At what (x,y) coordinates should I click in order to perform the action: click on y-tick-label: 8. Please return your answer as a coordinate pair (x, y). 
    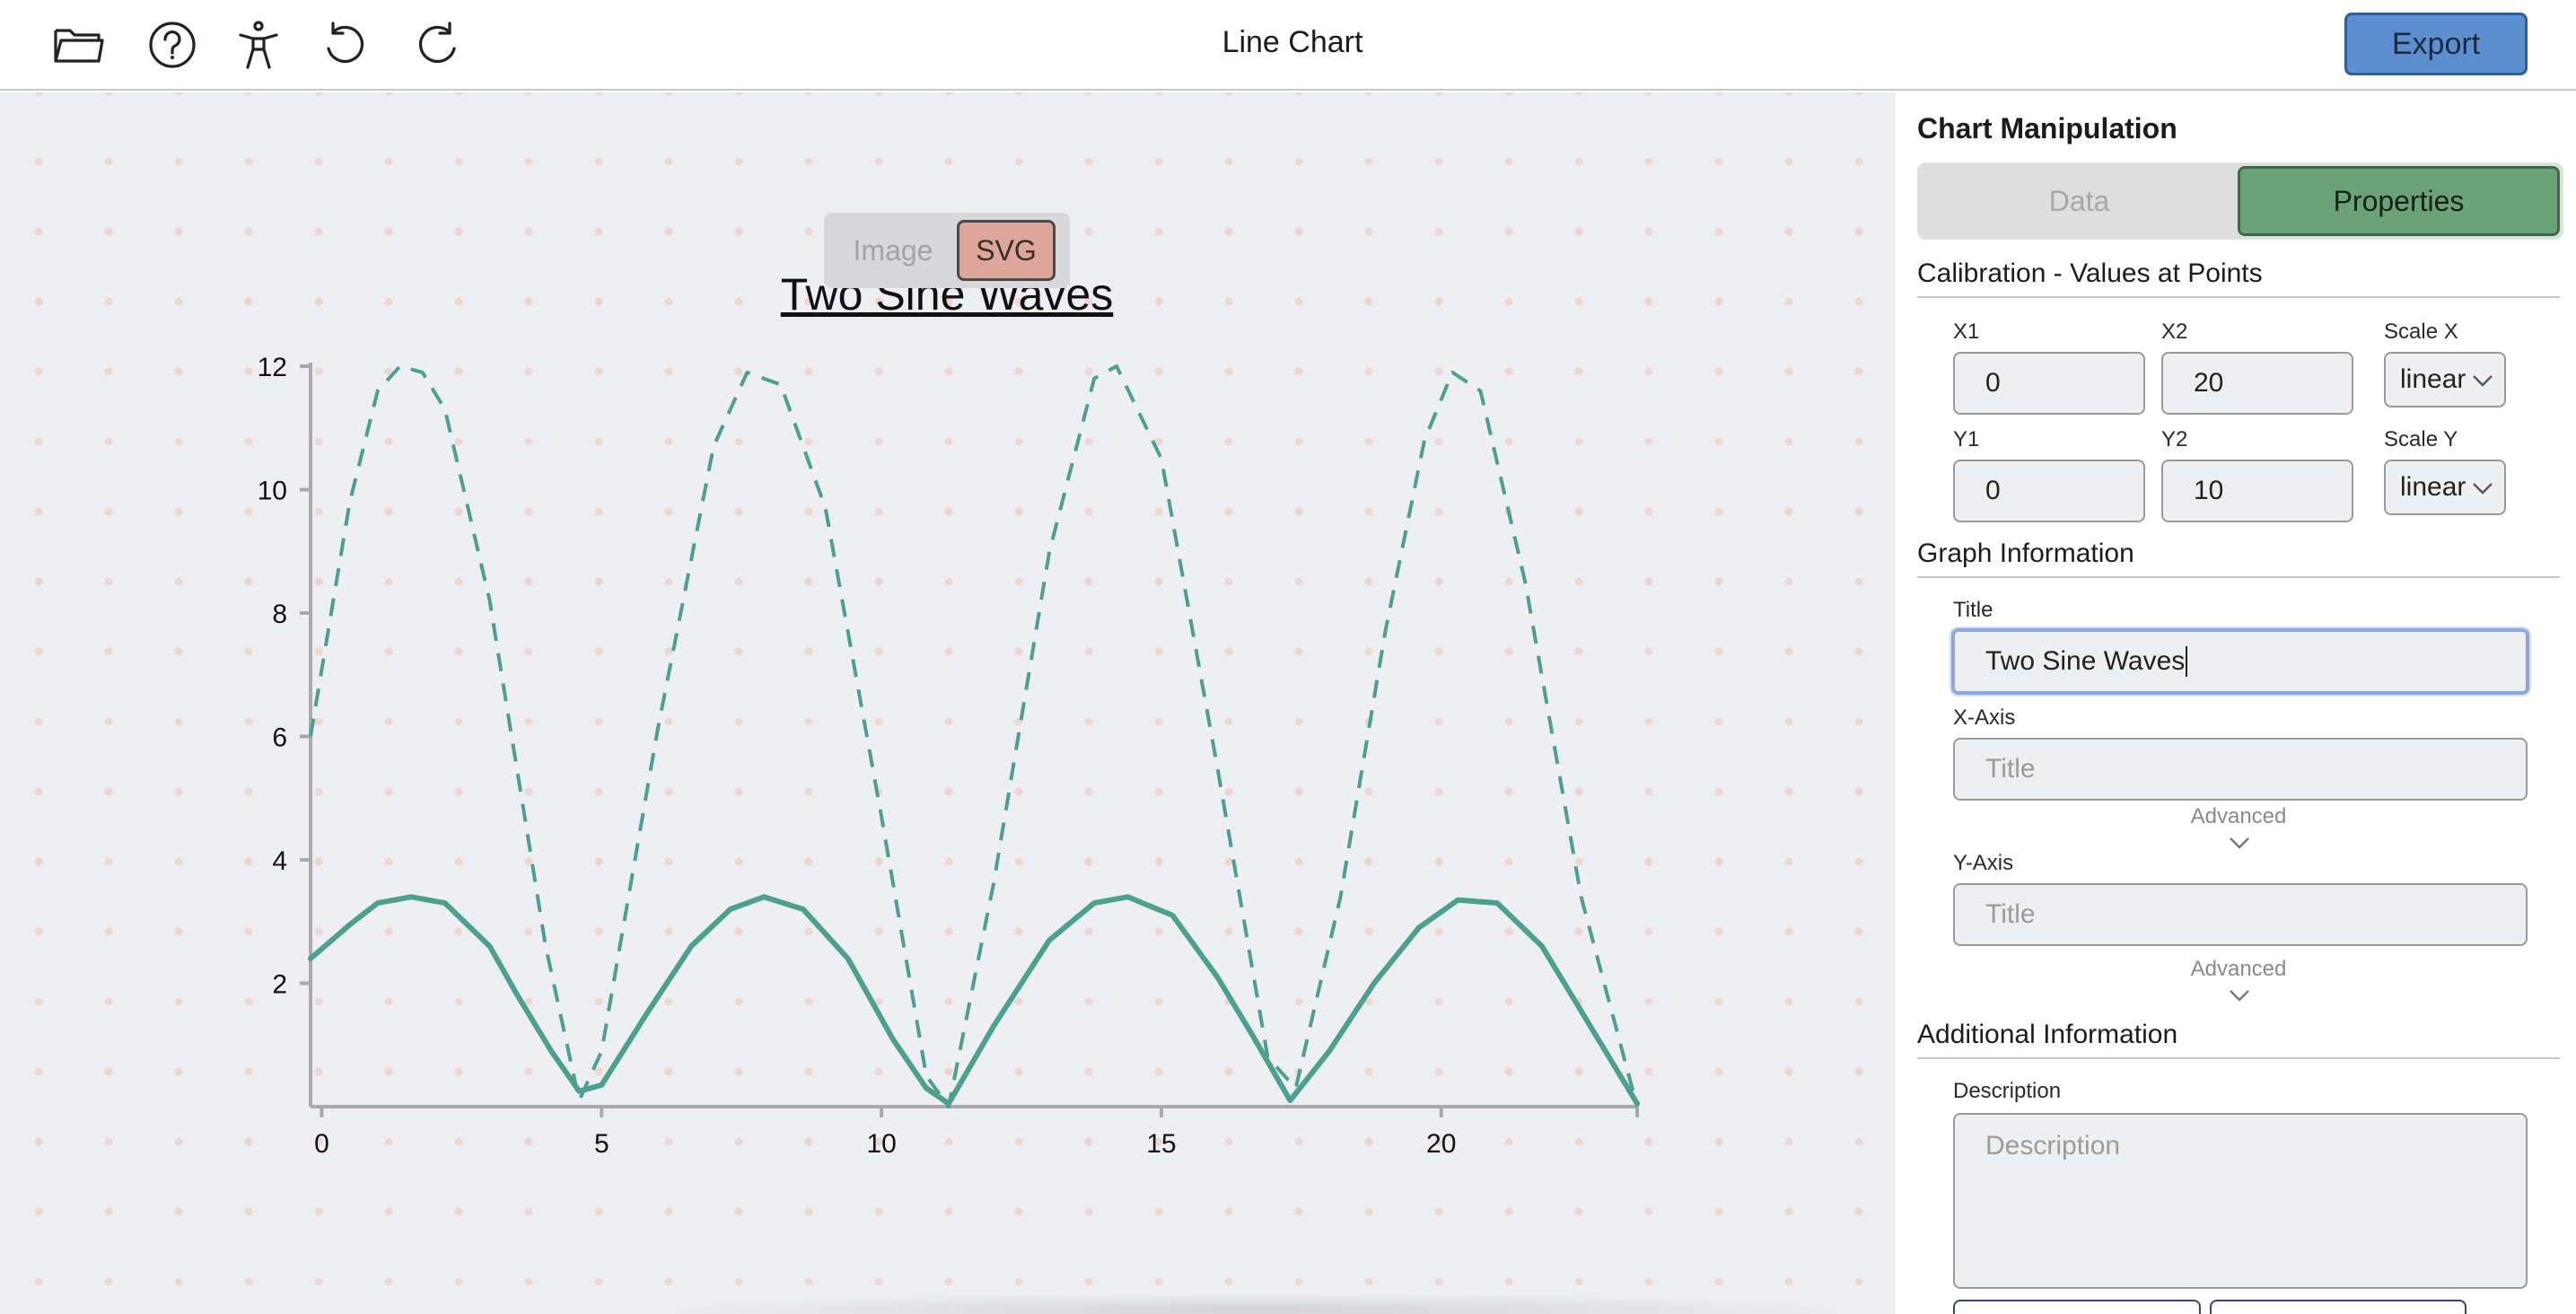
    Looking at the image, I should click on (279, 614).